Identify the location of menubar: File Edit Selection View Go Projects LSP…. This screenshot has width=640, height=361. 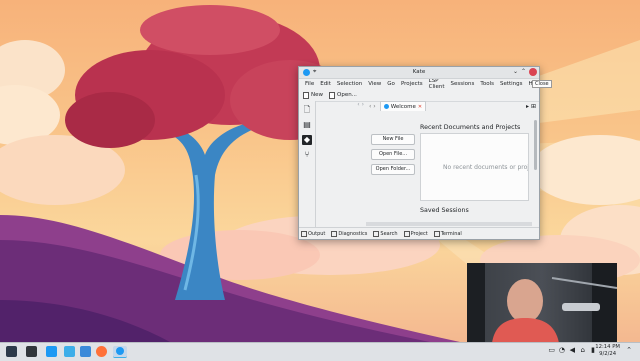
(420, 84).